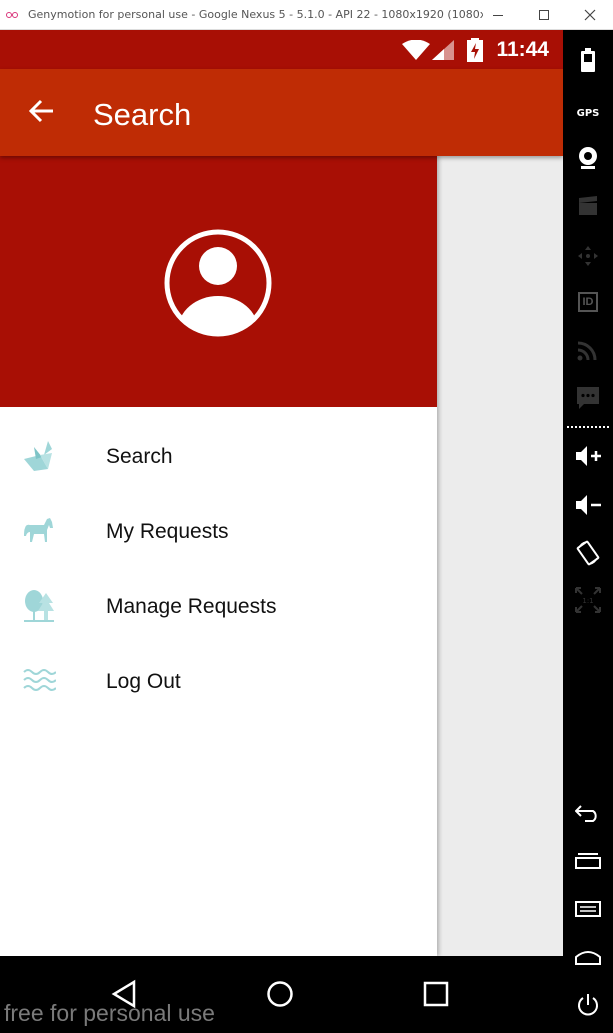 This screenshot has height=1033, width=613. I want to click on menu-item-log-out: Log Out, so click(218, 680).